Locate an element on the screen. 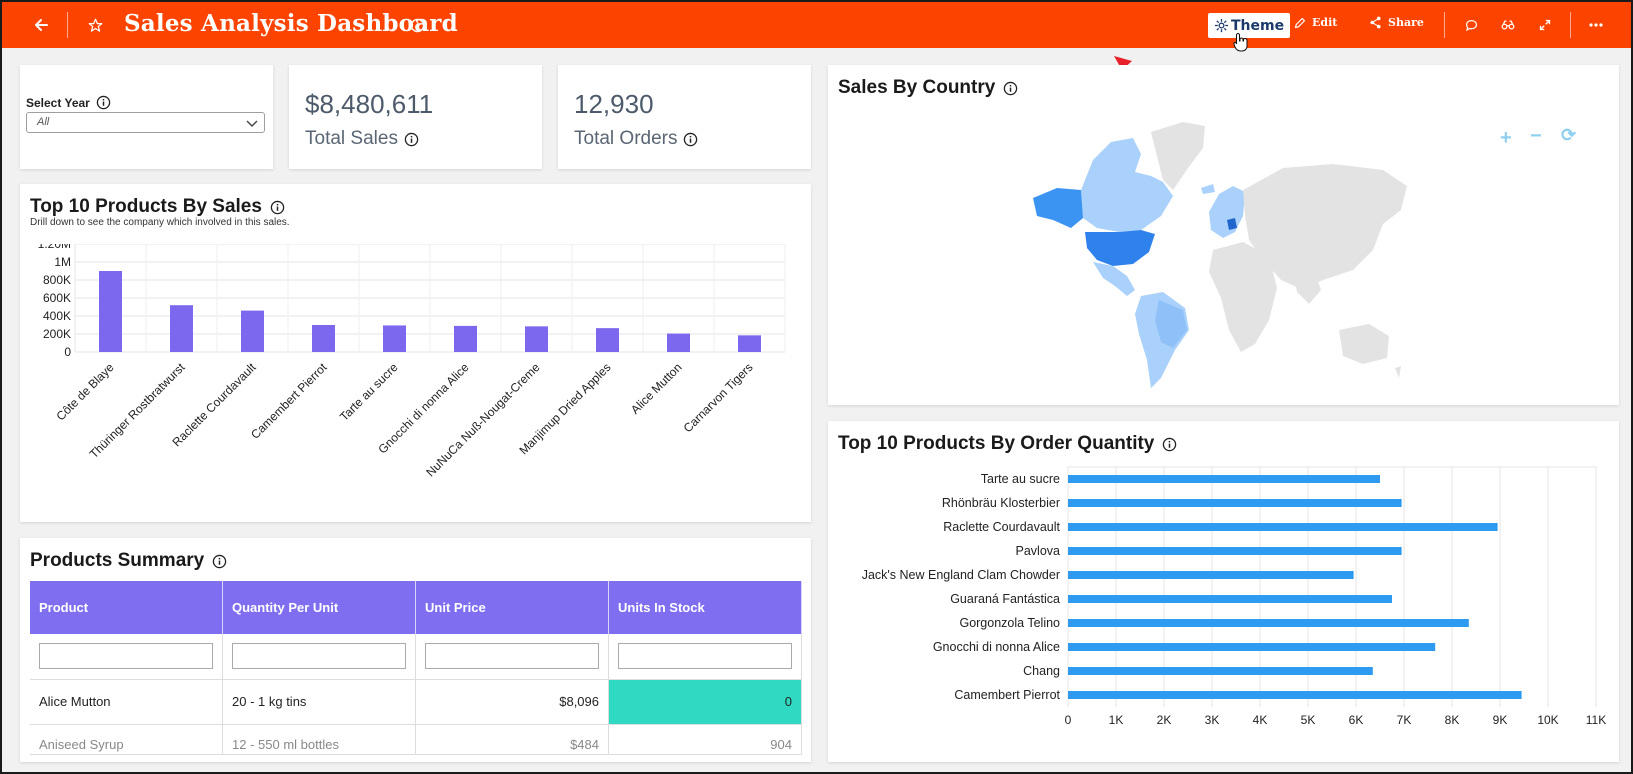 The height and width of the screenshot is (774, 1633). total-orders-label-text: Total Orders is located at coordinates (626, 138).